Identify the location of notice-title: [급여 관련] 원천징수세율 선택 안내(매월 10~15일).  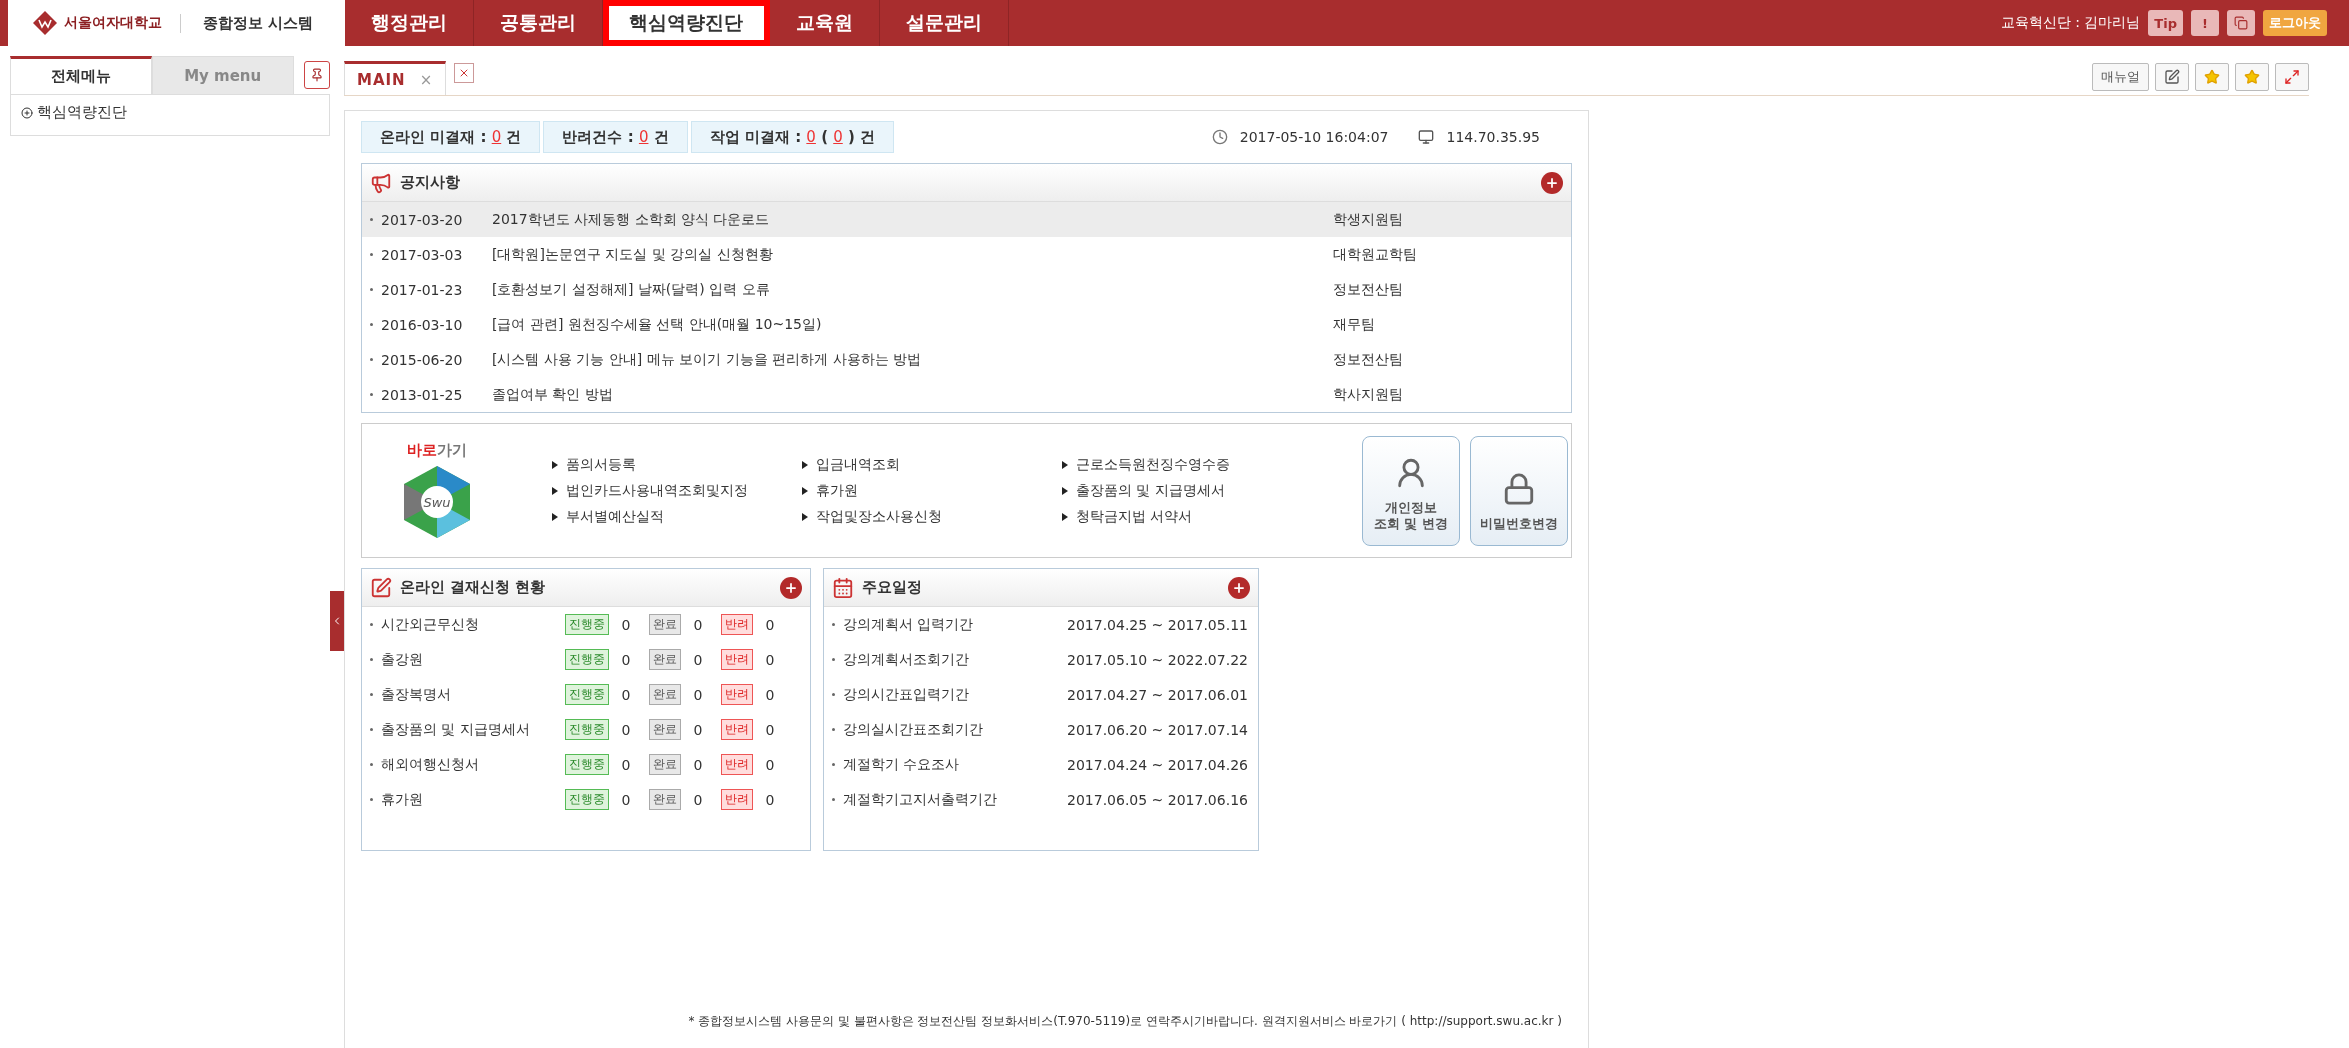
(912, 324).